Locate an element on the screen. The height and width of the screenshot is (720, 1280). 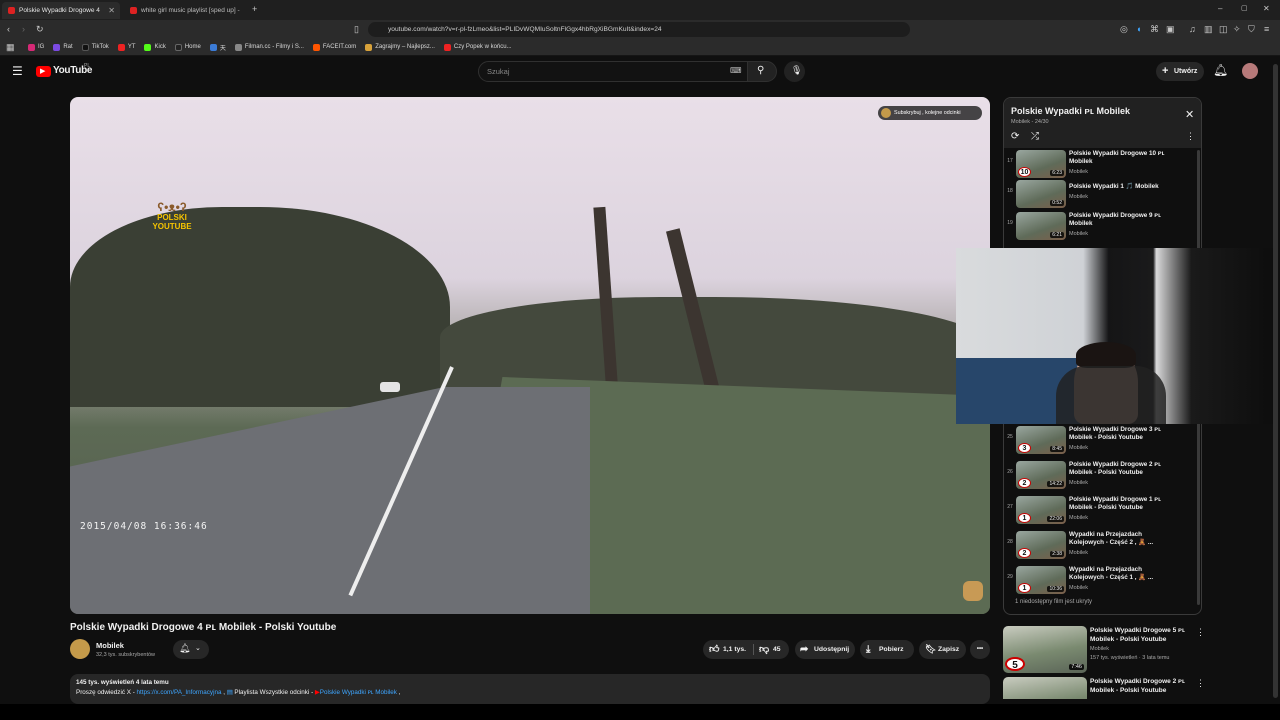
keyboard-icon: ⌨ is located at coordinates (736, 70).